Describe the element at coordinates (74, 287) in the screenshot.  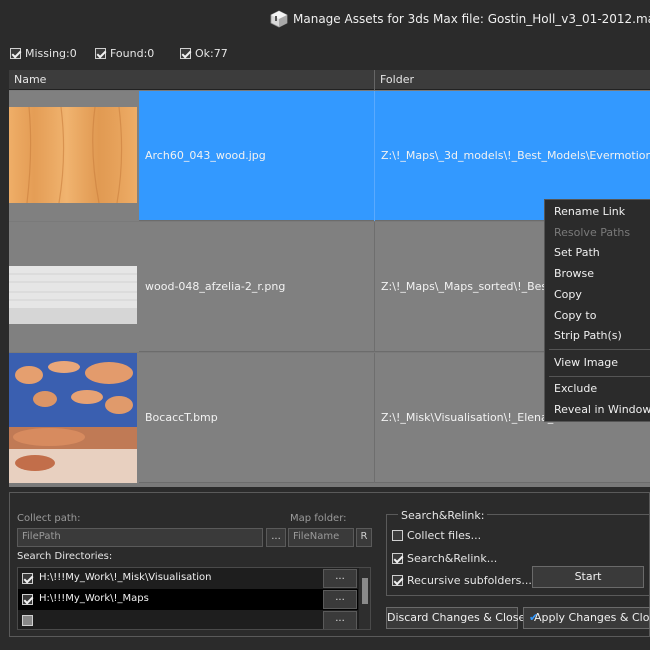
I see `white-wood-texture-thumbnail` at that location.